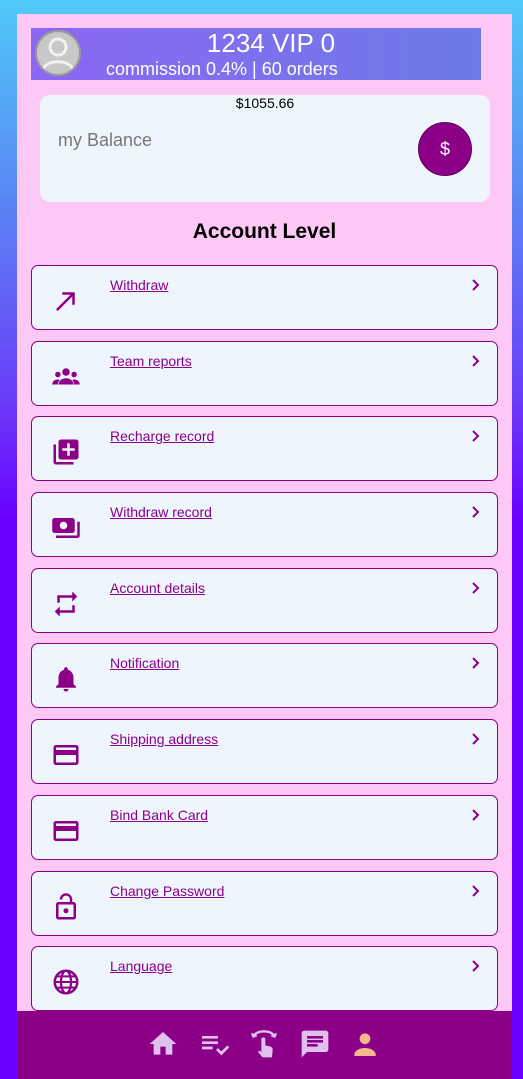 Image resolution: width=523 pixels, height=1079 pixels. What do you see at coordinates (67, 983) in the screenshot?
I see `globe-icon` at bounding box center [67, 983].